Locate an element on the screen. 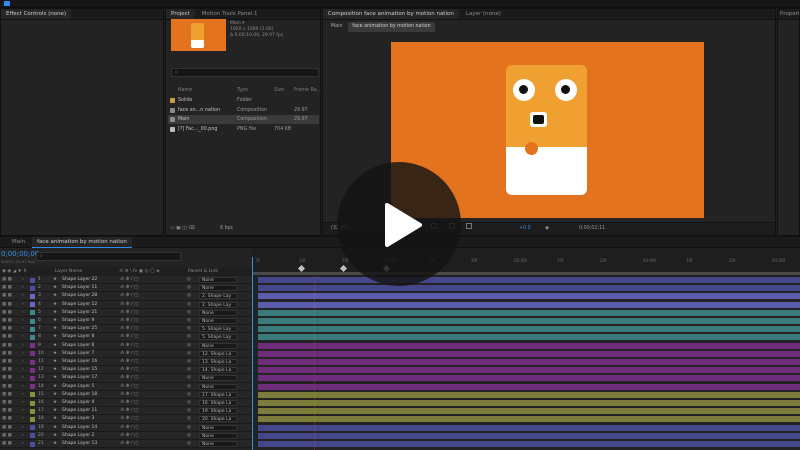  project-item: Solids Folder is located at coordinates (243, 100).